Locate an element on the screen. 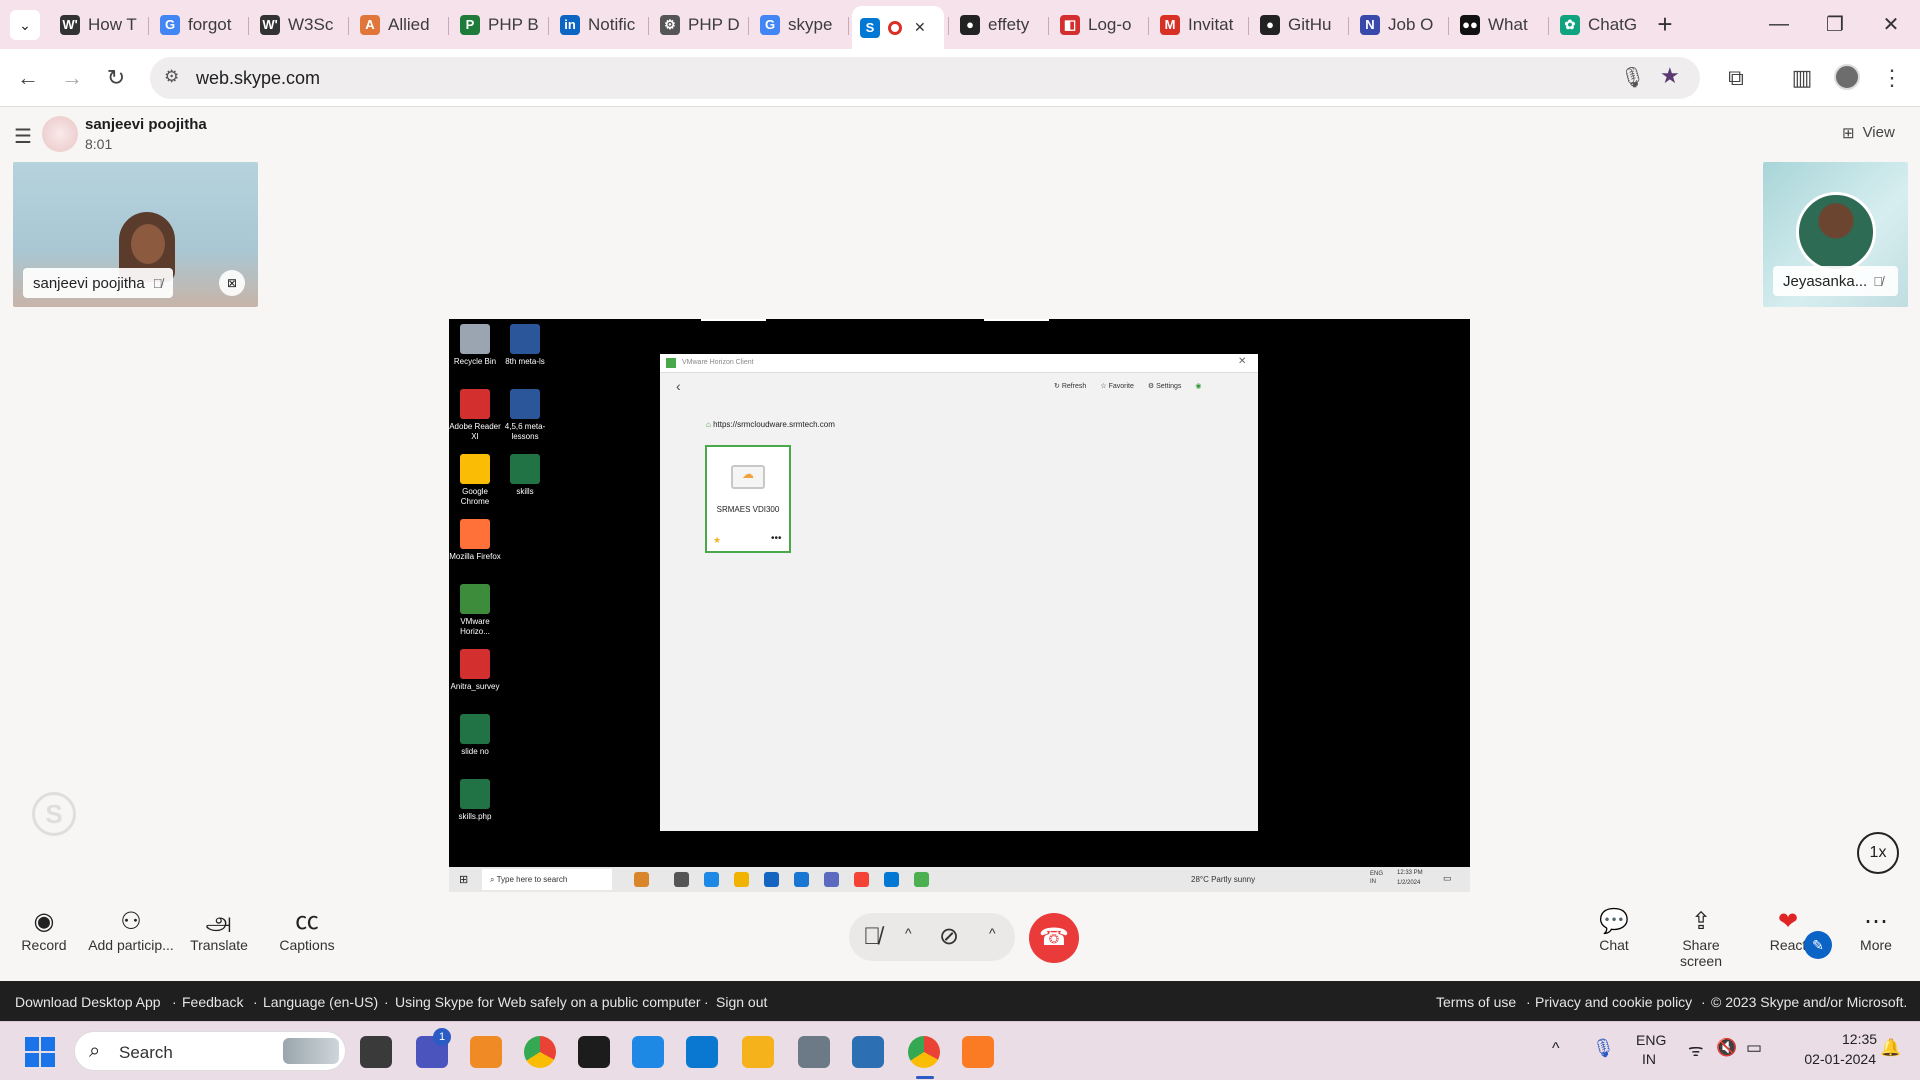 This screenshot has height=1080, width=1920. extensions-icon: ⧉ is located at coordinates (1736, 78).